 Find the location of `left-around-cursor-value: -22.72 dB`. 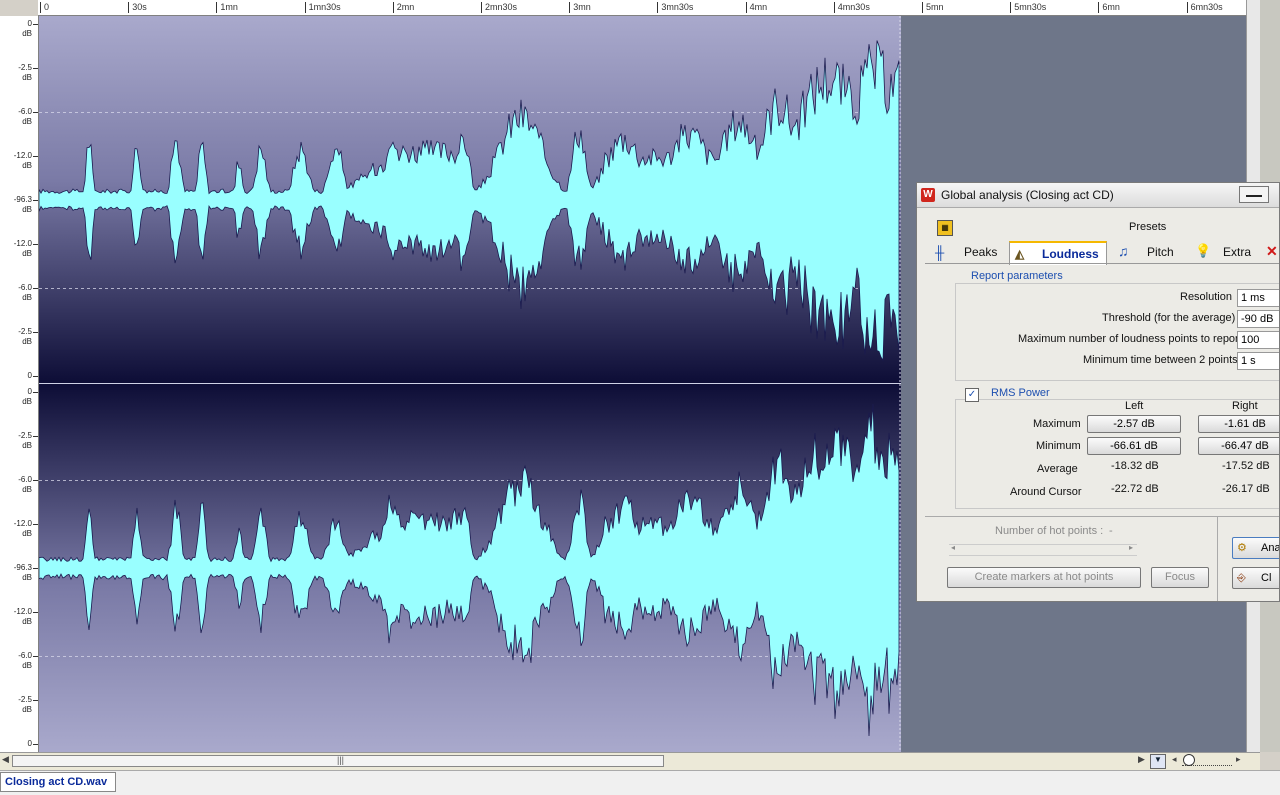

left-around-cursor-value: -22.72 dB is located at coordinates (1135, 489).